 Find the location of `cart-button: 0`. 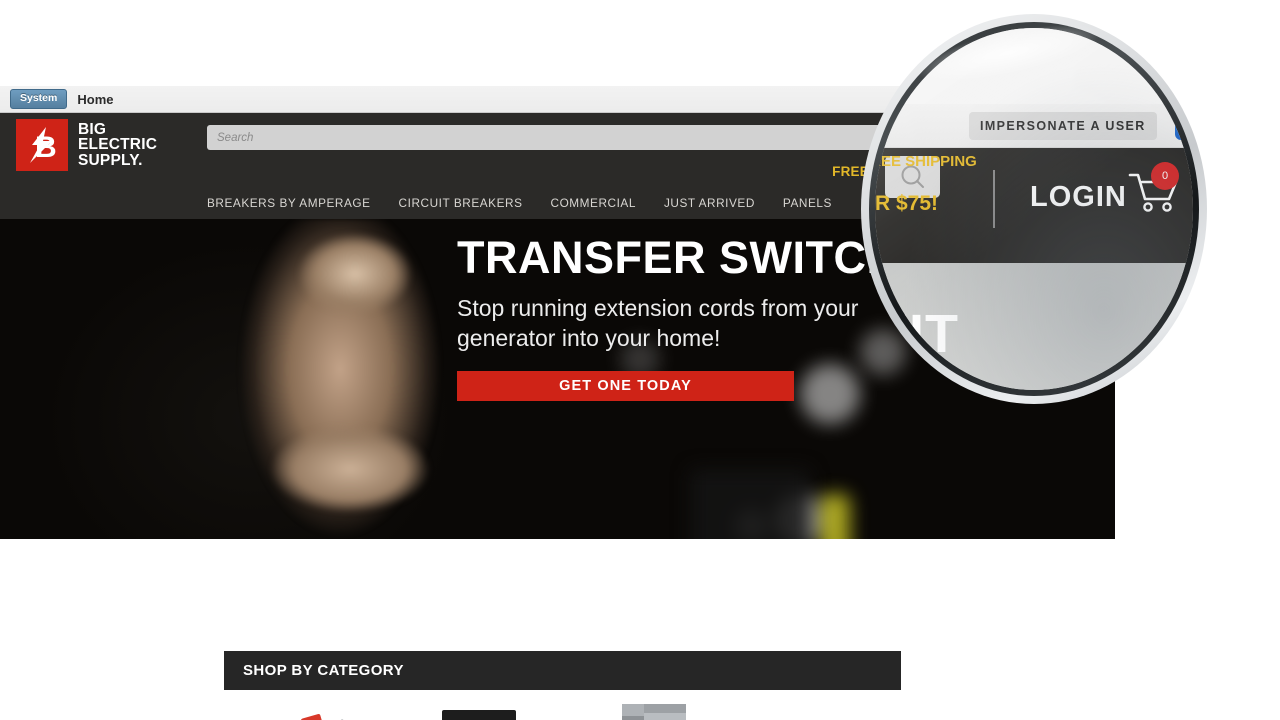

cart-button: 0 is located at coordinates (1089, 184).